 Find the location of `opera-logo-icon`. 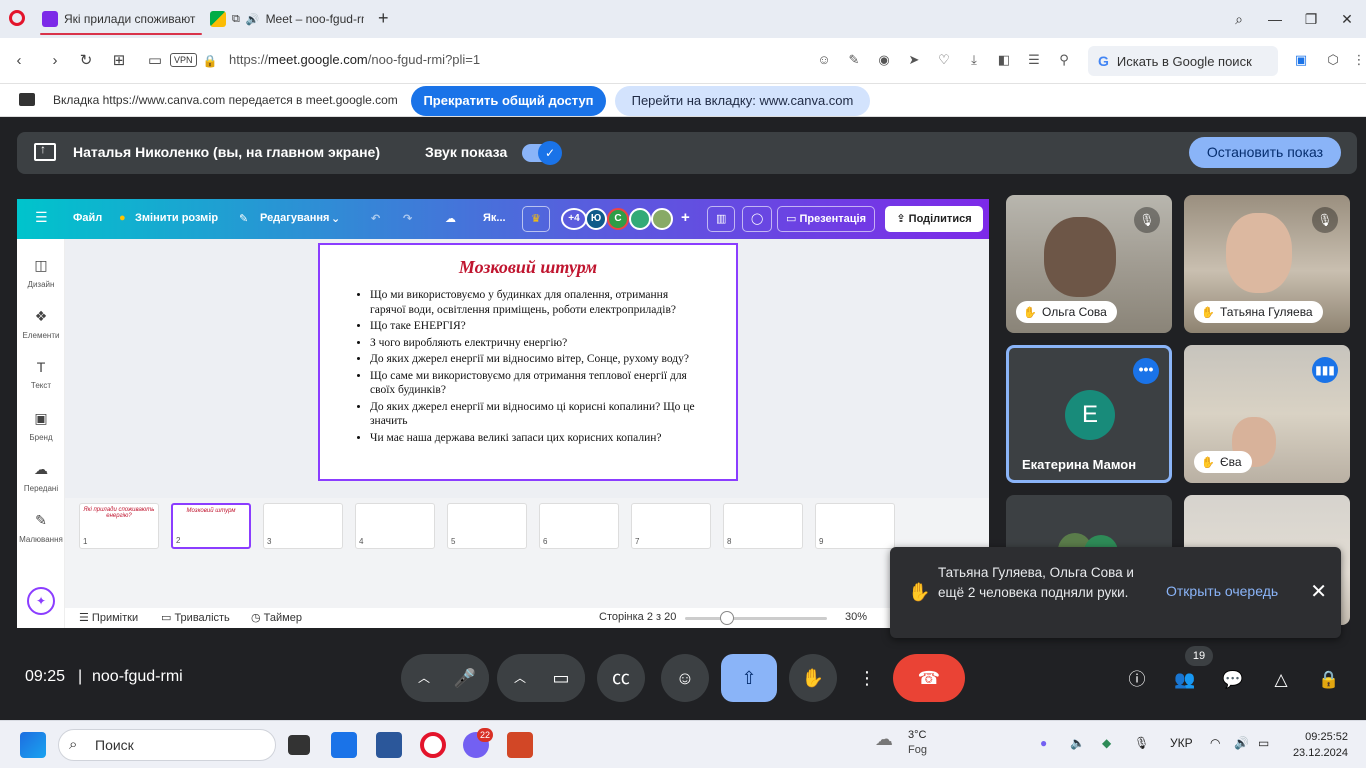

opera-logo-icon is located at coordinates (17, 18).